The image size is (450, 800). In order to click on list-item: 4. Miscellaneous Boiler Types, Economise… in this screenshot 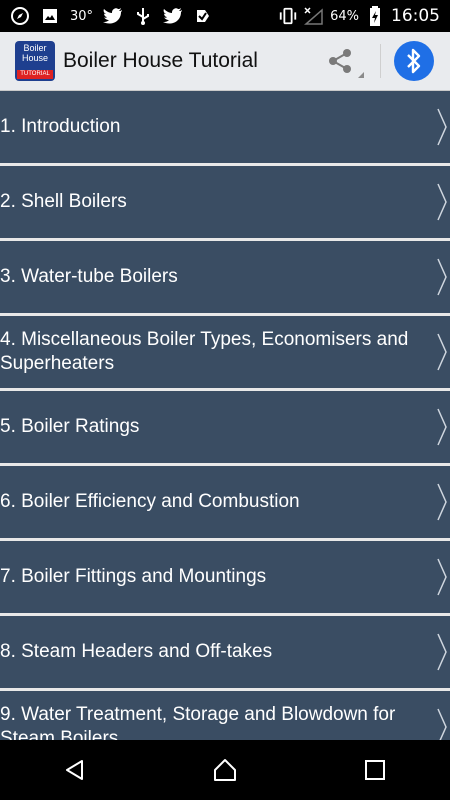, I will do `click(225, 352)`.